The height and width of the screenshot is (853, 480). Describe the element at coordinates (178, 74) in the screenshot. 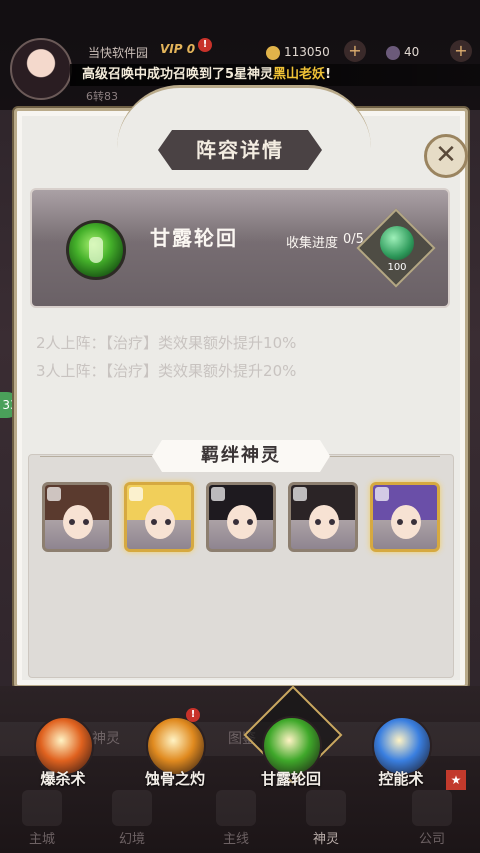

I see `marquee-text: 高级召唤中成功召唤到了5星神灵` at that location.